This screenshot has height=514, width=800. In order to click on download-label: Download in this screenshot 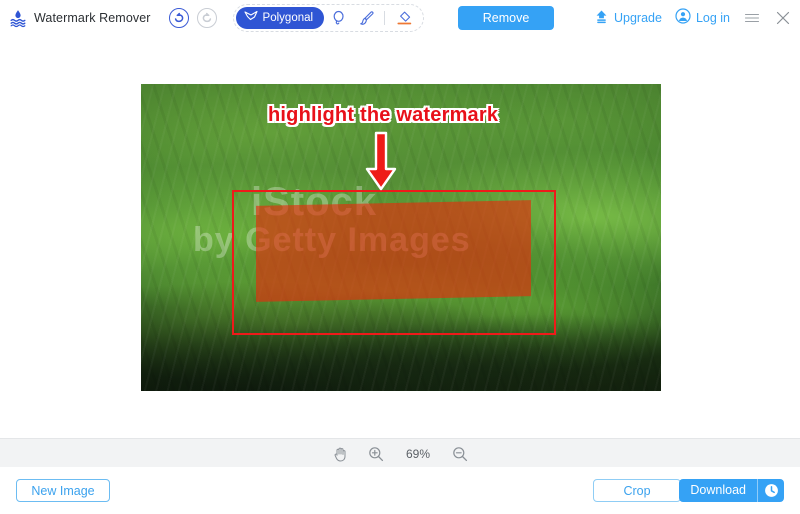, I will do `click(718, 490)`.